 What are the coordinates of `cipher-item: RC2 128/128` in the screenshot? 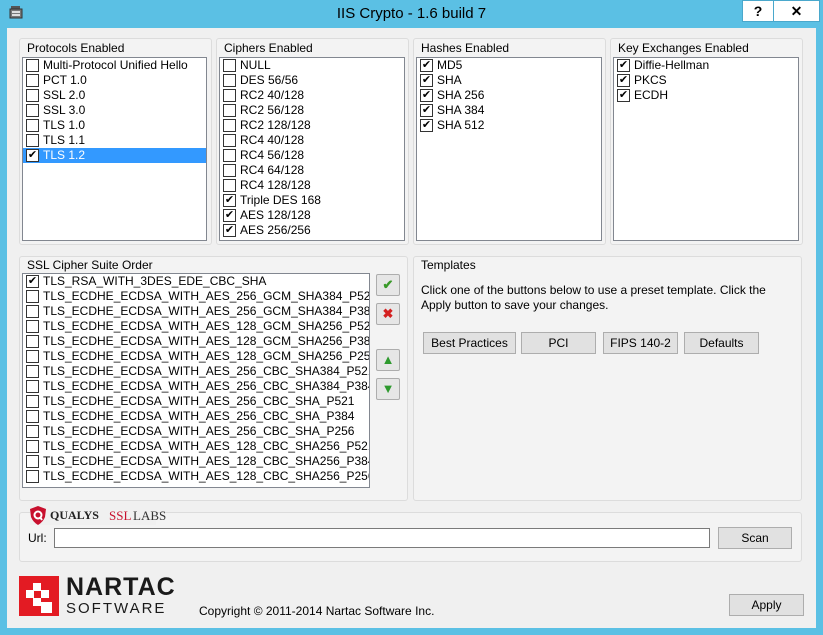 It's located at (312, 125).